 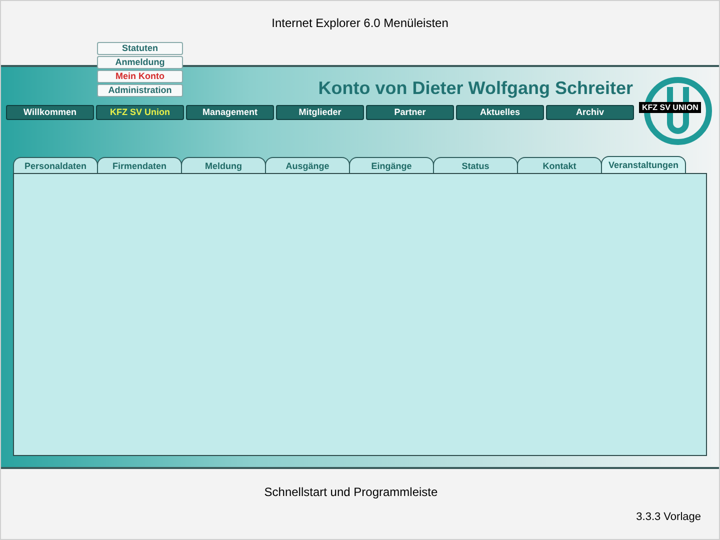 What do you see at coordinates (668, 517) in the screenshot?
I see `version-label: 3.3.3 Vorlage` at bounding box center [668, 517].